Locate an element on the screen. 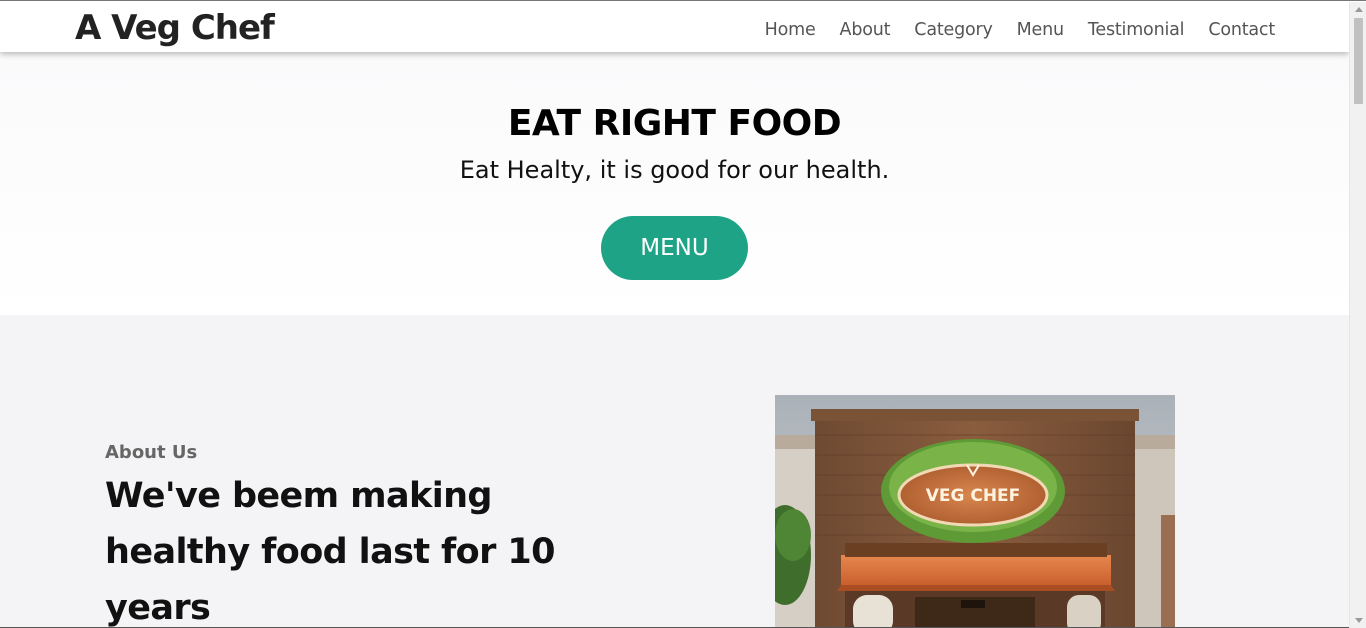 The width and height of the screenshot is (1366, 628). scroll-down-arrow-icon is located at coordinates (1359, 620).